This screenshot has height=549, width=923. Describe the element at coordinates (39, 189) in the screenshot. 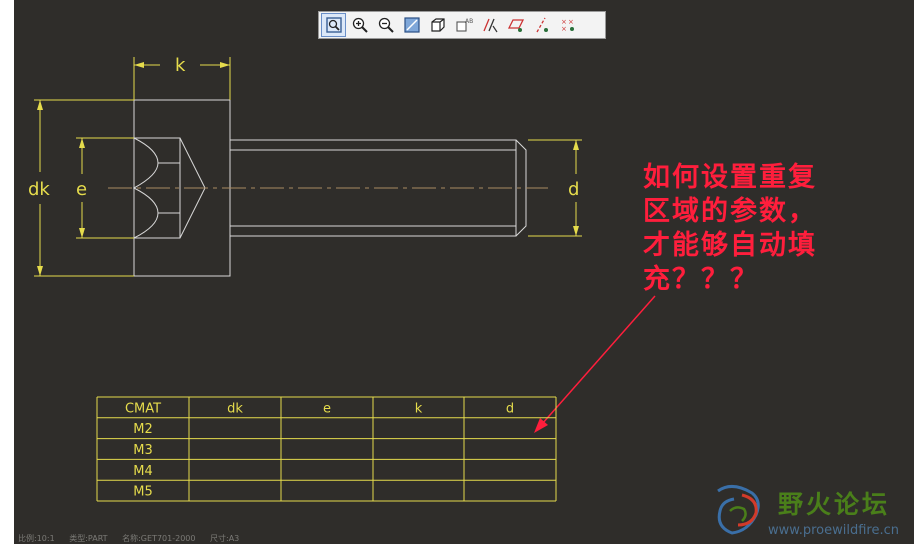

I see `dimension-dk-label: dk` at that location.